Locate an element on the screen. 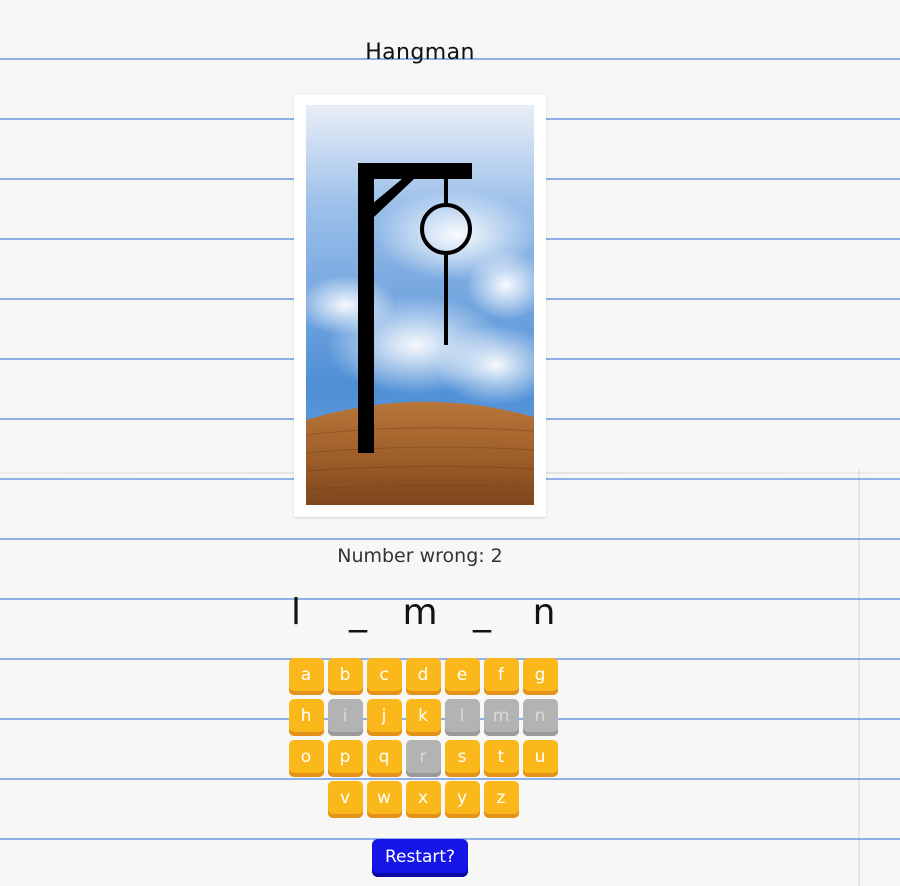  letter-key-x: x is located at coordinates (423, 799).